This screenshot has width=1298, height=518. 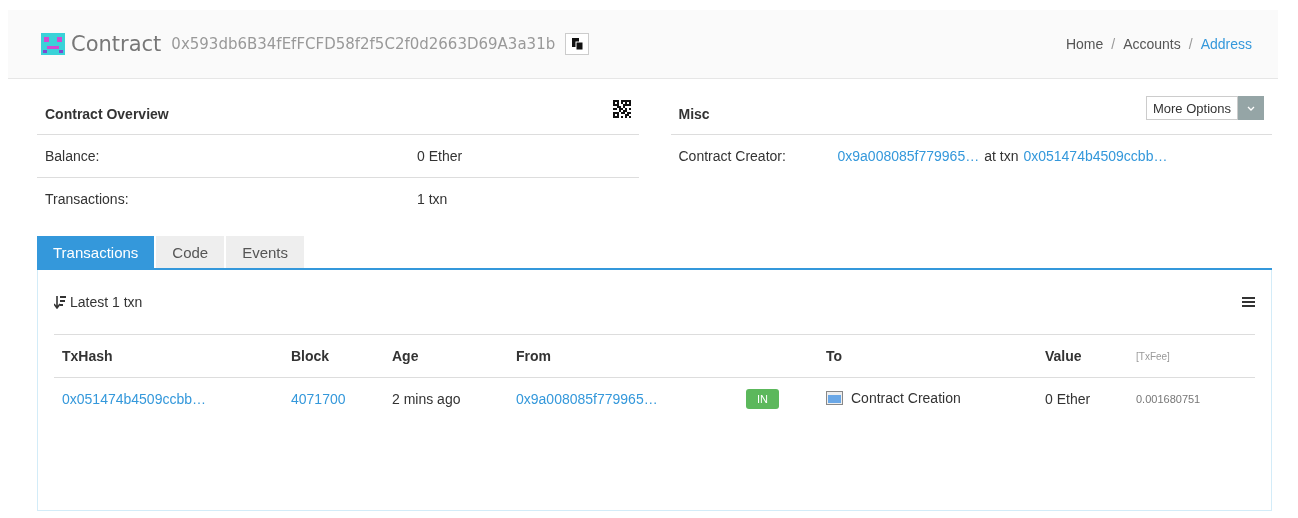 I want to click on copy-button, so click(x=577, y=44).